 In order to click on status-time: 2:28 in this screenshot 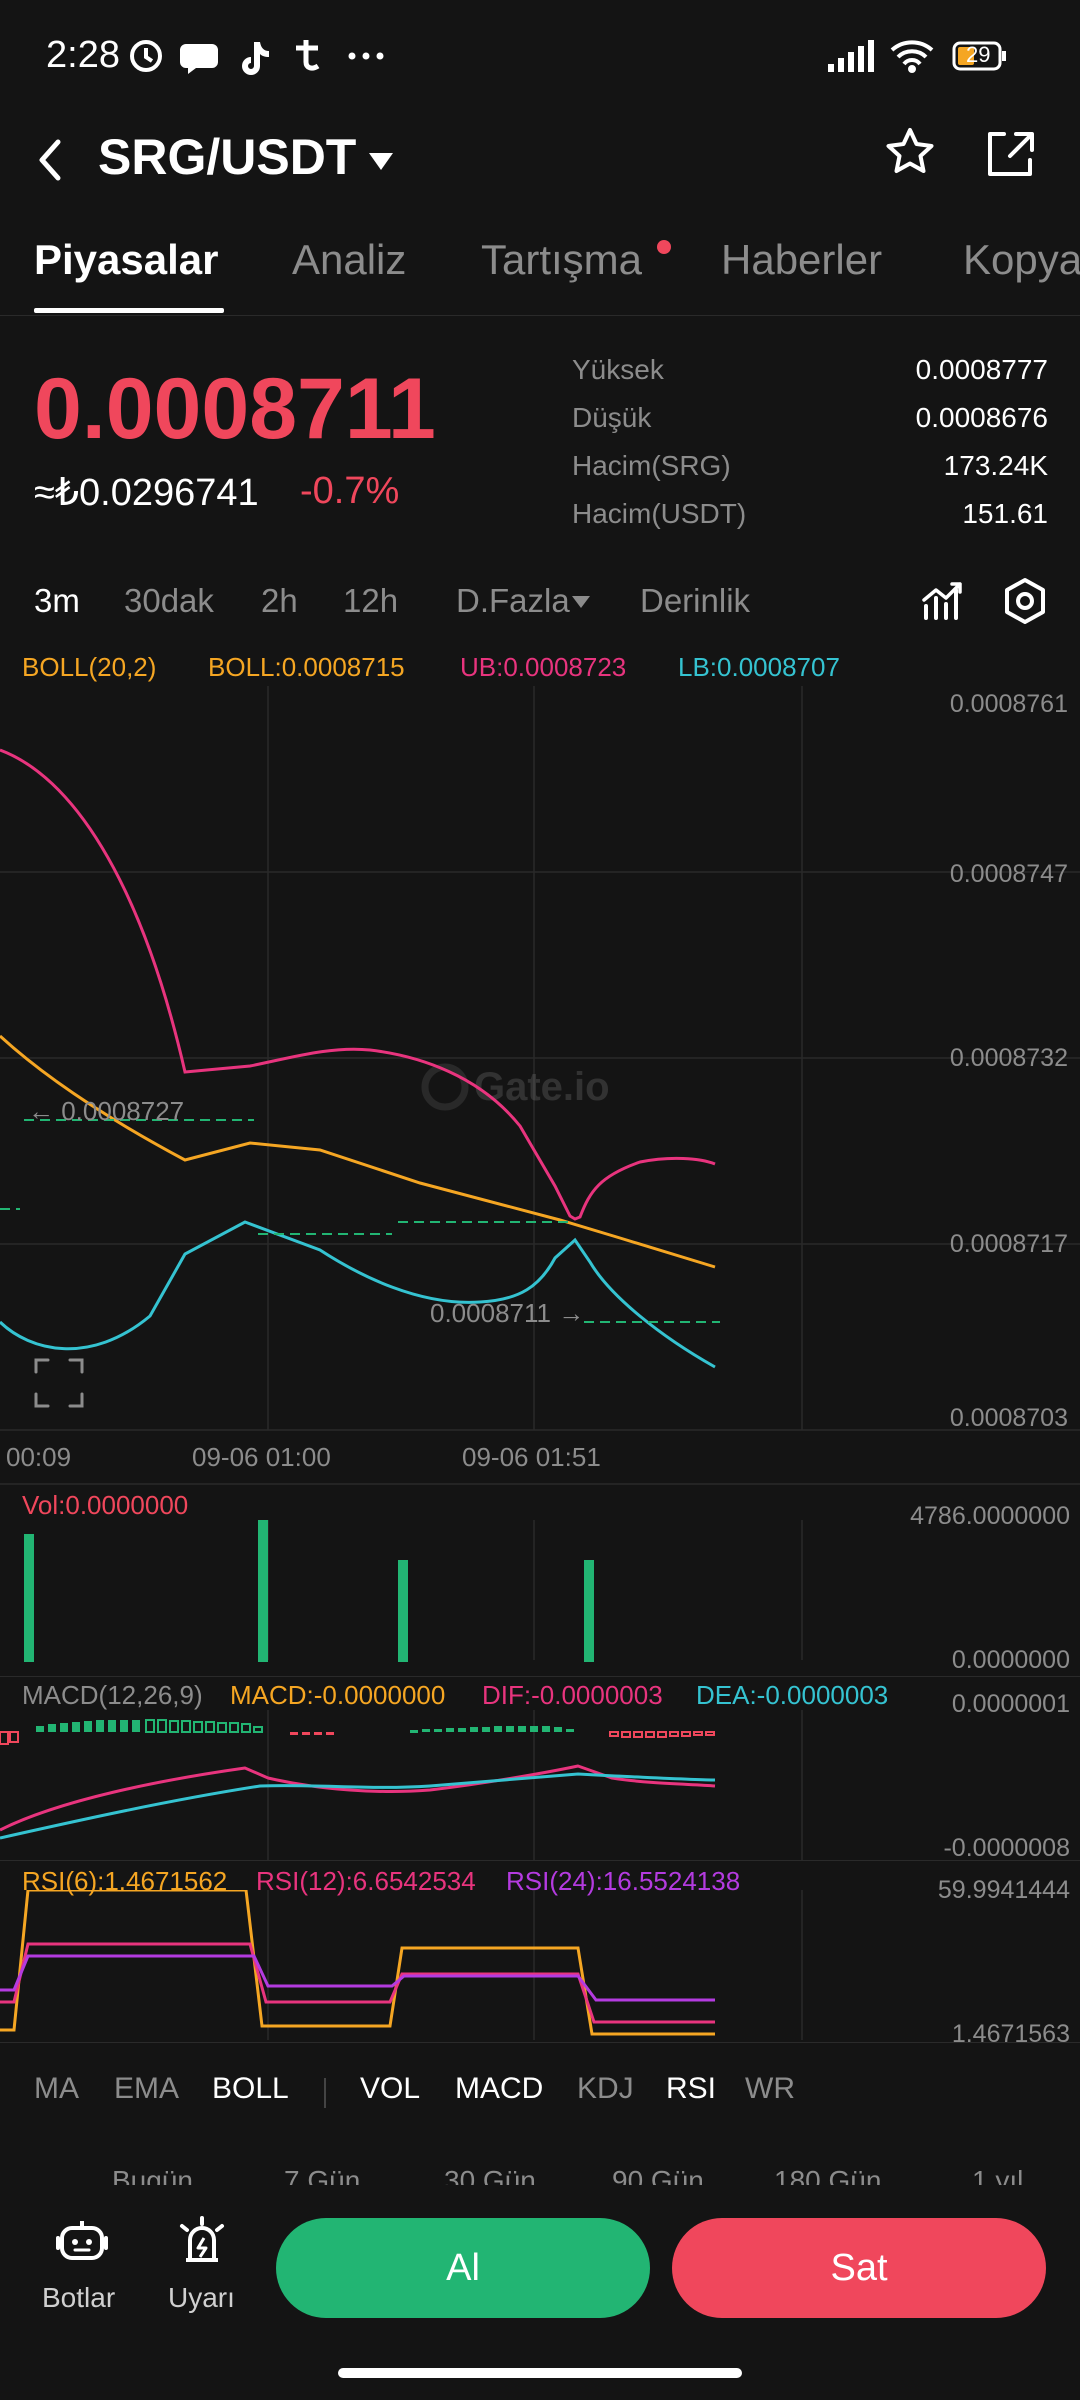, I will do `click(83, 55)`.